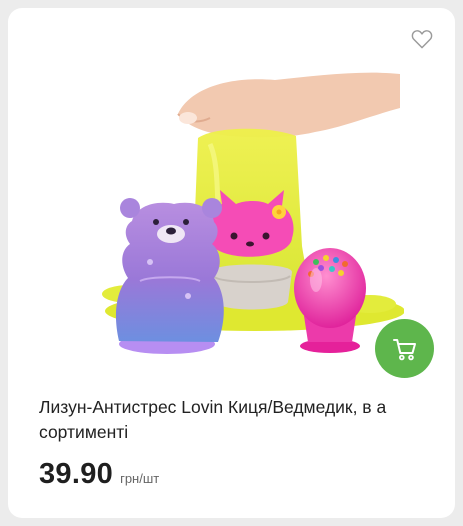  I want to click on price-value: 39.90, so click(76, 474).